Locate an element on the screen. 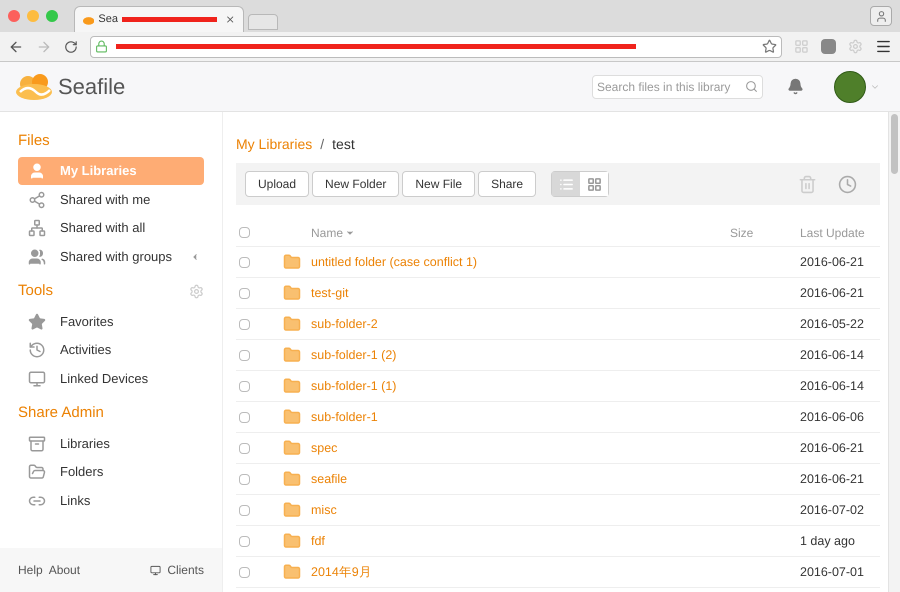 Image resolution: width=900 pixels, height=592 pixels. section-title: Share Admin is located at coordinates (61, 413).